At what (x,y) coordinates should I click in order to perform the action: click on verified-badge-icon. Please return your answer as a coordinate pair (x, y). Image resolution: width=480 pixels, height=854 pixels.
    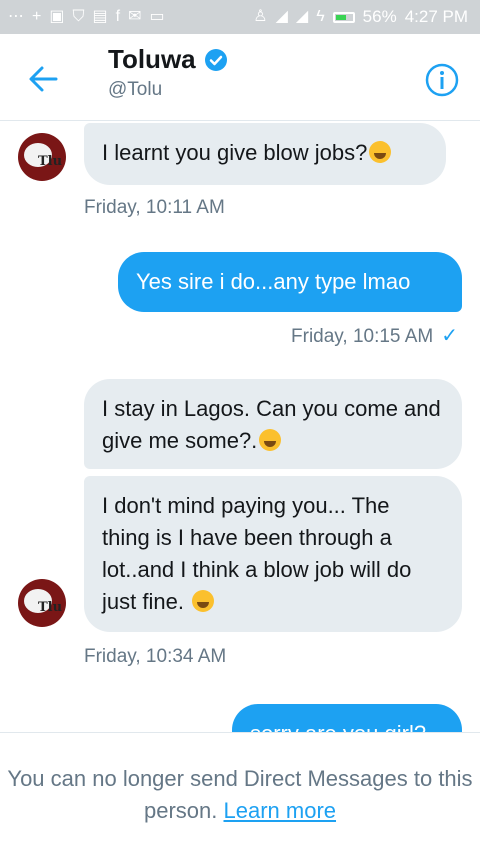
    Looking at the image, I should click on (215, 59).